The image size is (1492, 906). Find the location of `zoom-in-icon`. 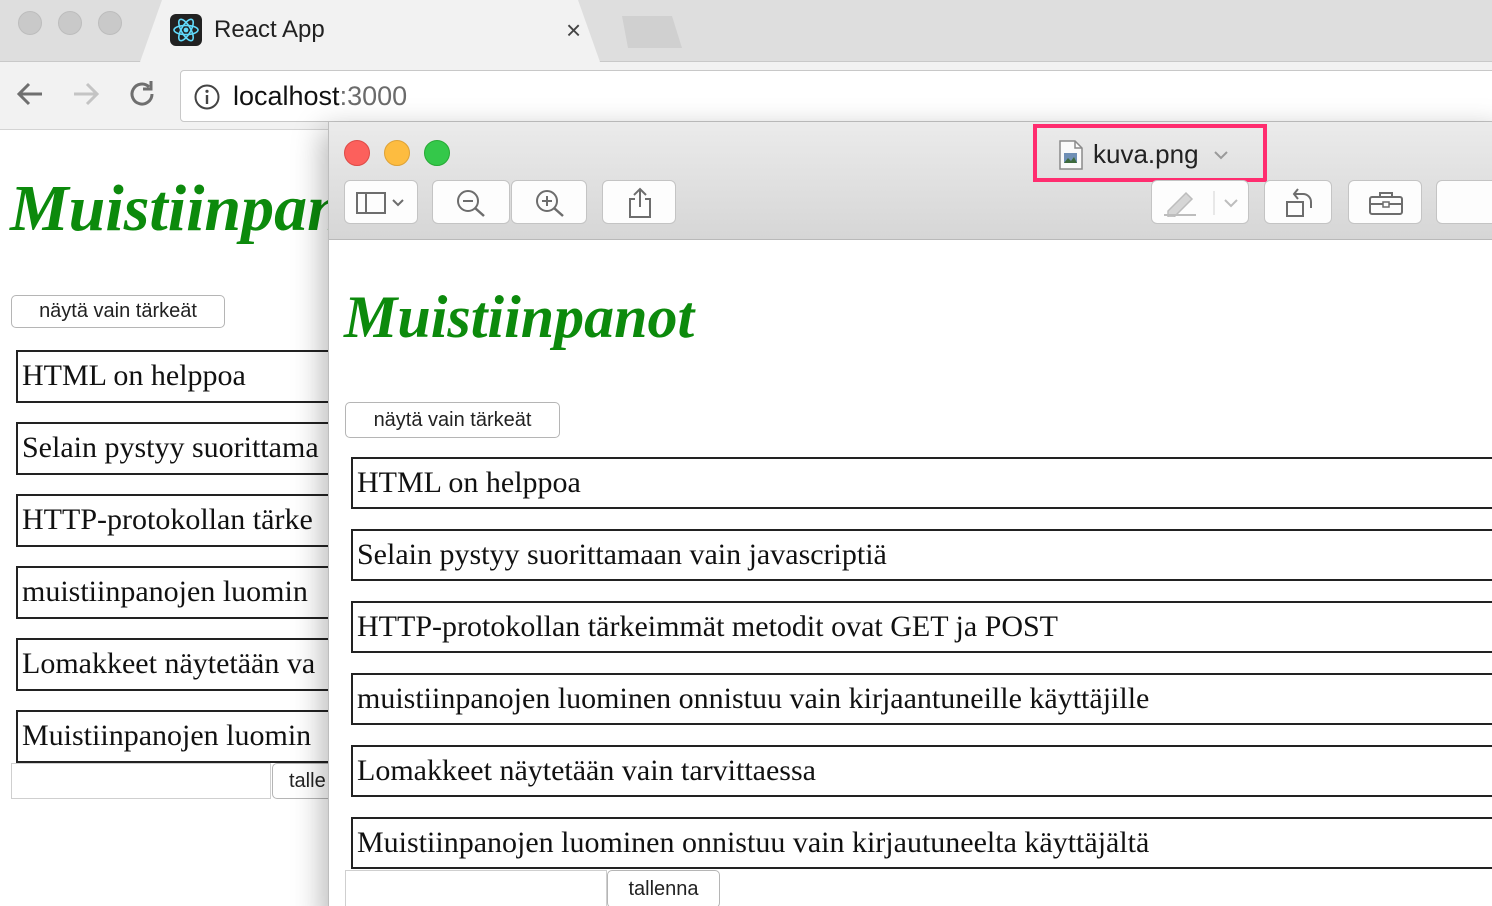

zoom-in-icon is located at coordinates (550, 203).